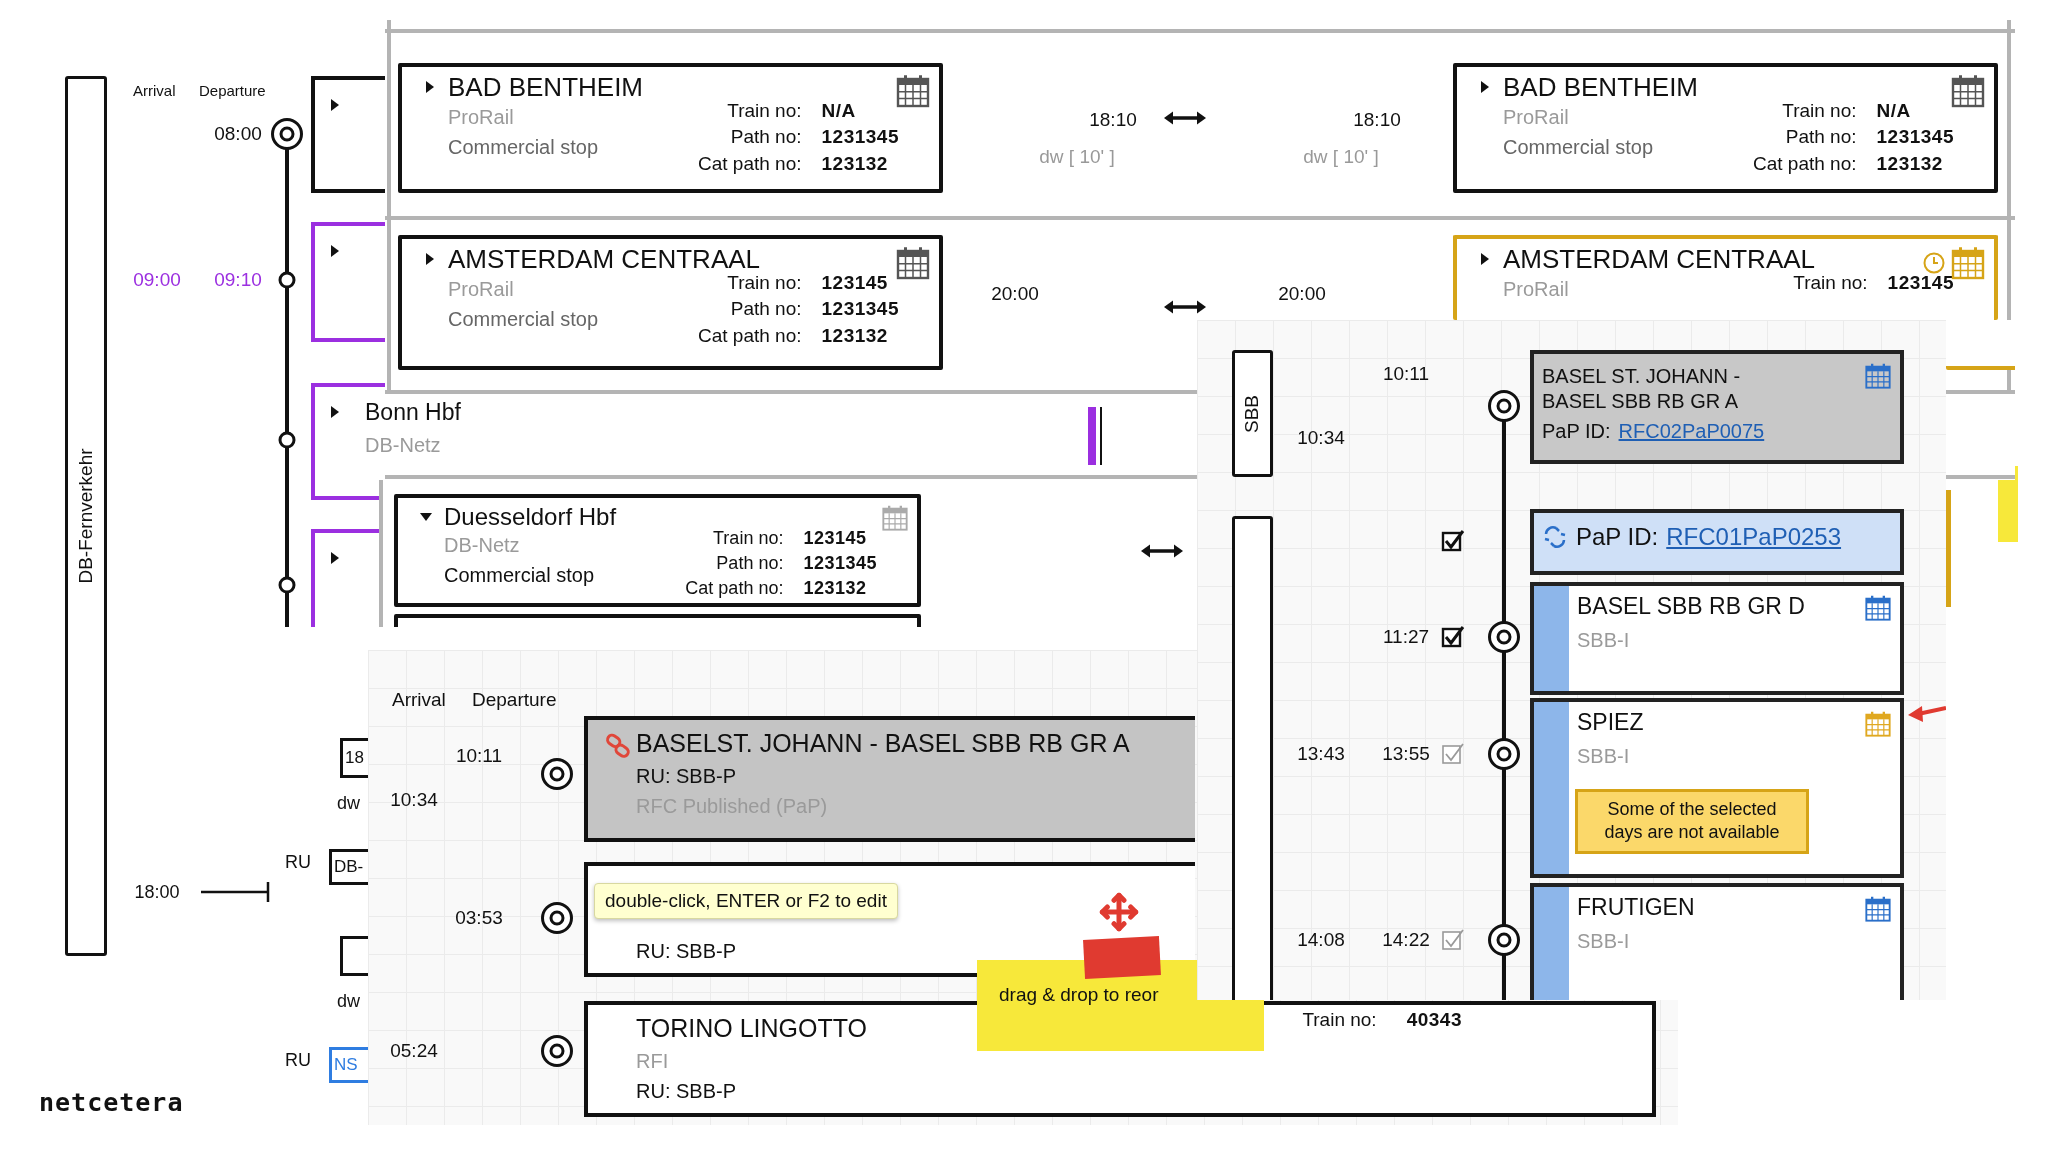 Image resolution: width=2048 pixels, height=1152 pixels. I want to click on arrival-time: 05:24, so click(414, 1051).